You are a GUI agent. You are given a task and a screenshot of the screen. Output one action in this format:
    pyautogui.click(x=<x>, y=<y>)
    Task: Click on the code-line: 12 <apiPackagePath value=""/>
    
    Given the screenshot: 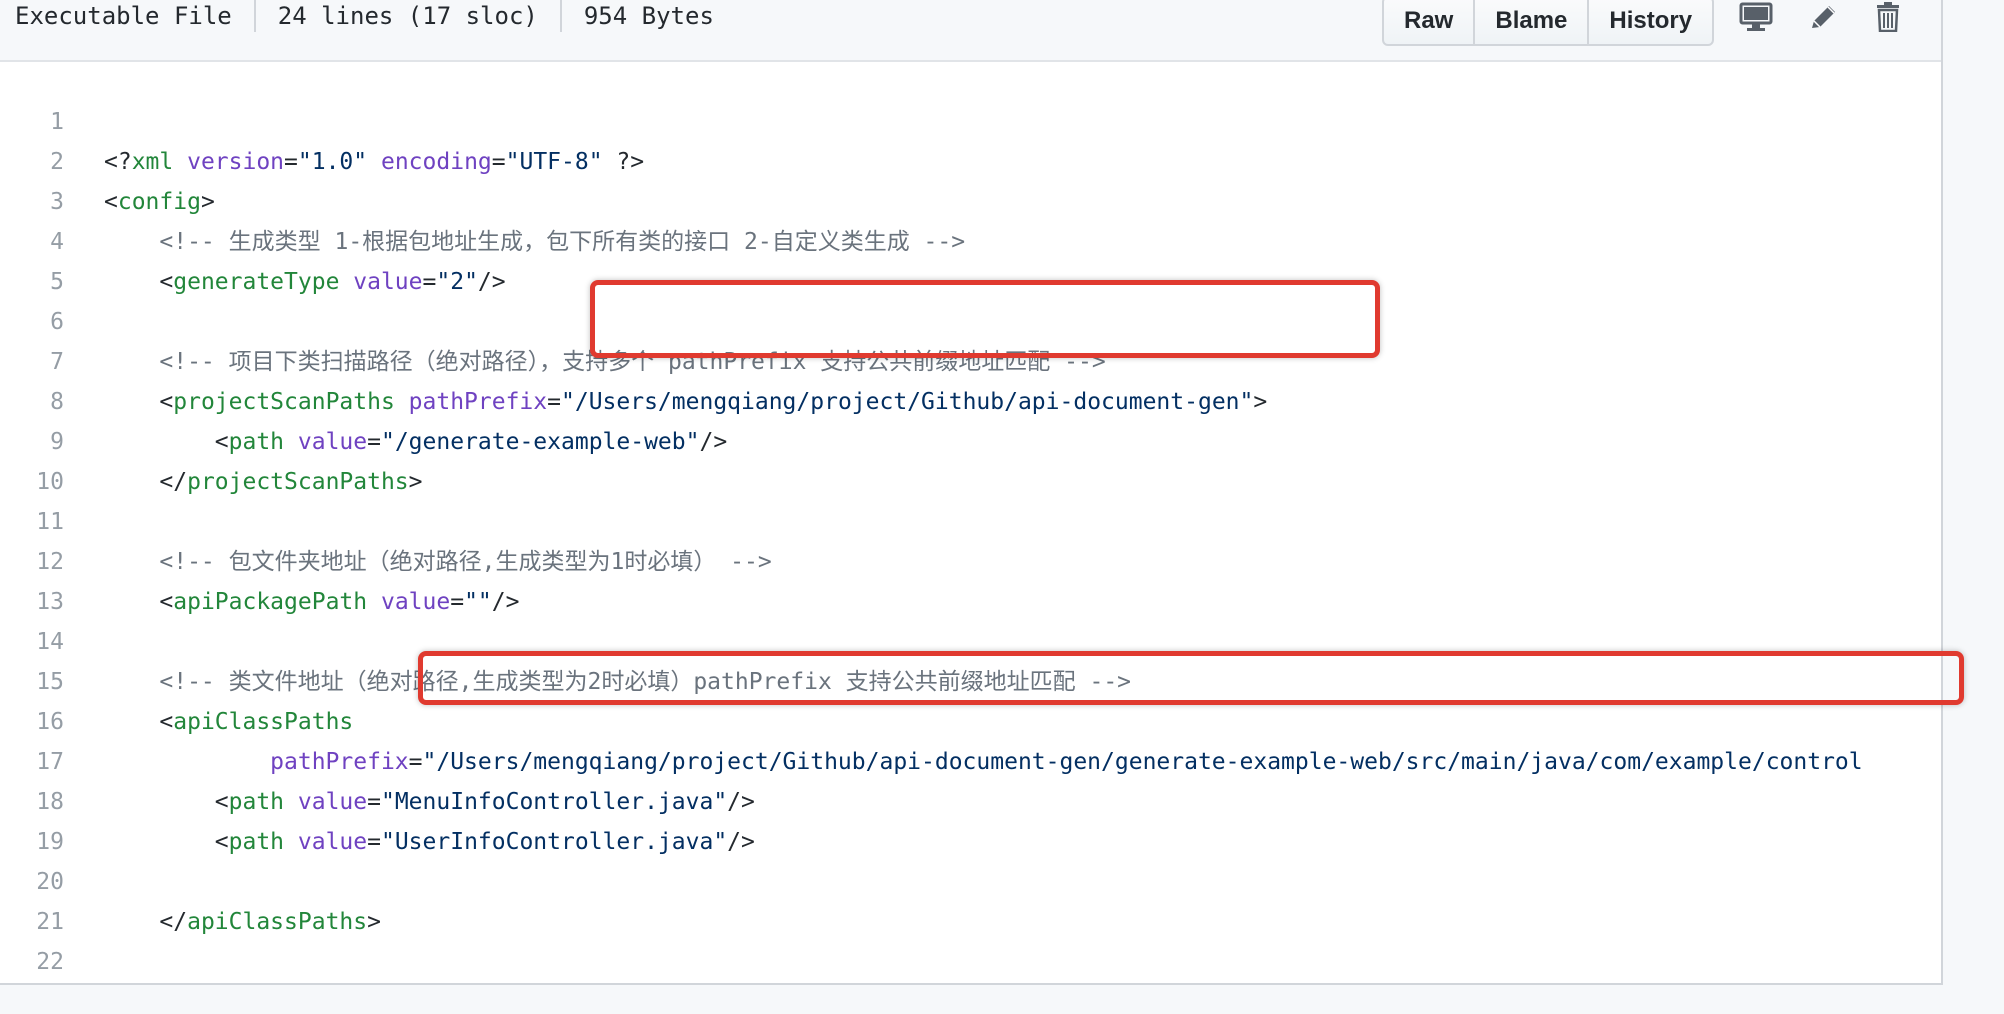 What is the action you would take?
    pyautogui.click(x=970, y=558)
    